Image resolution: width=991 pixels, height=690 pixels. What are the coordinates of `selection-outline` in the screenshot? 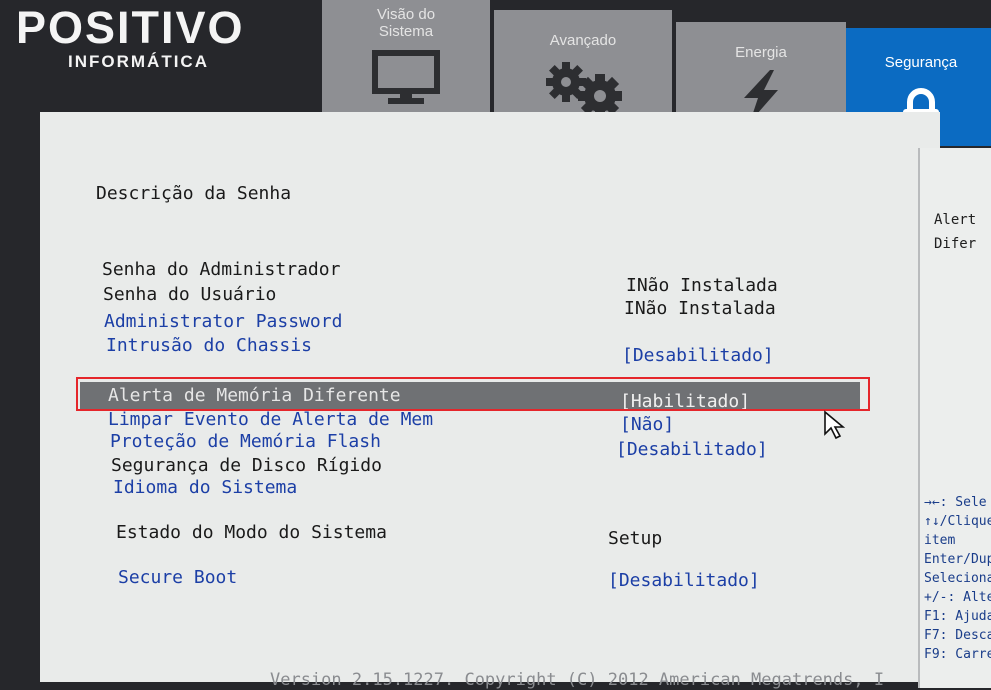 It's located at (473, 394).